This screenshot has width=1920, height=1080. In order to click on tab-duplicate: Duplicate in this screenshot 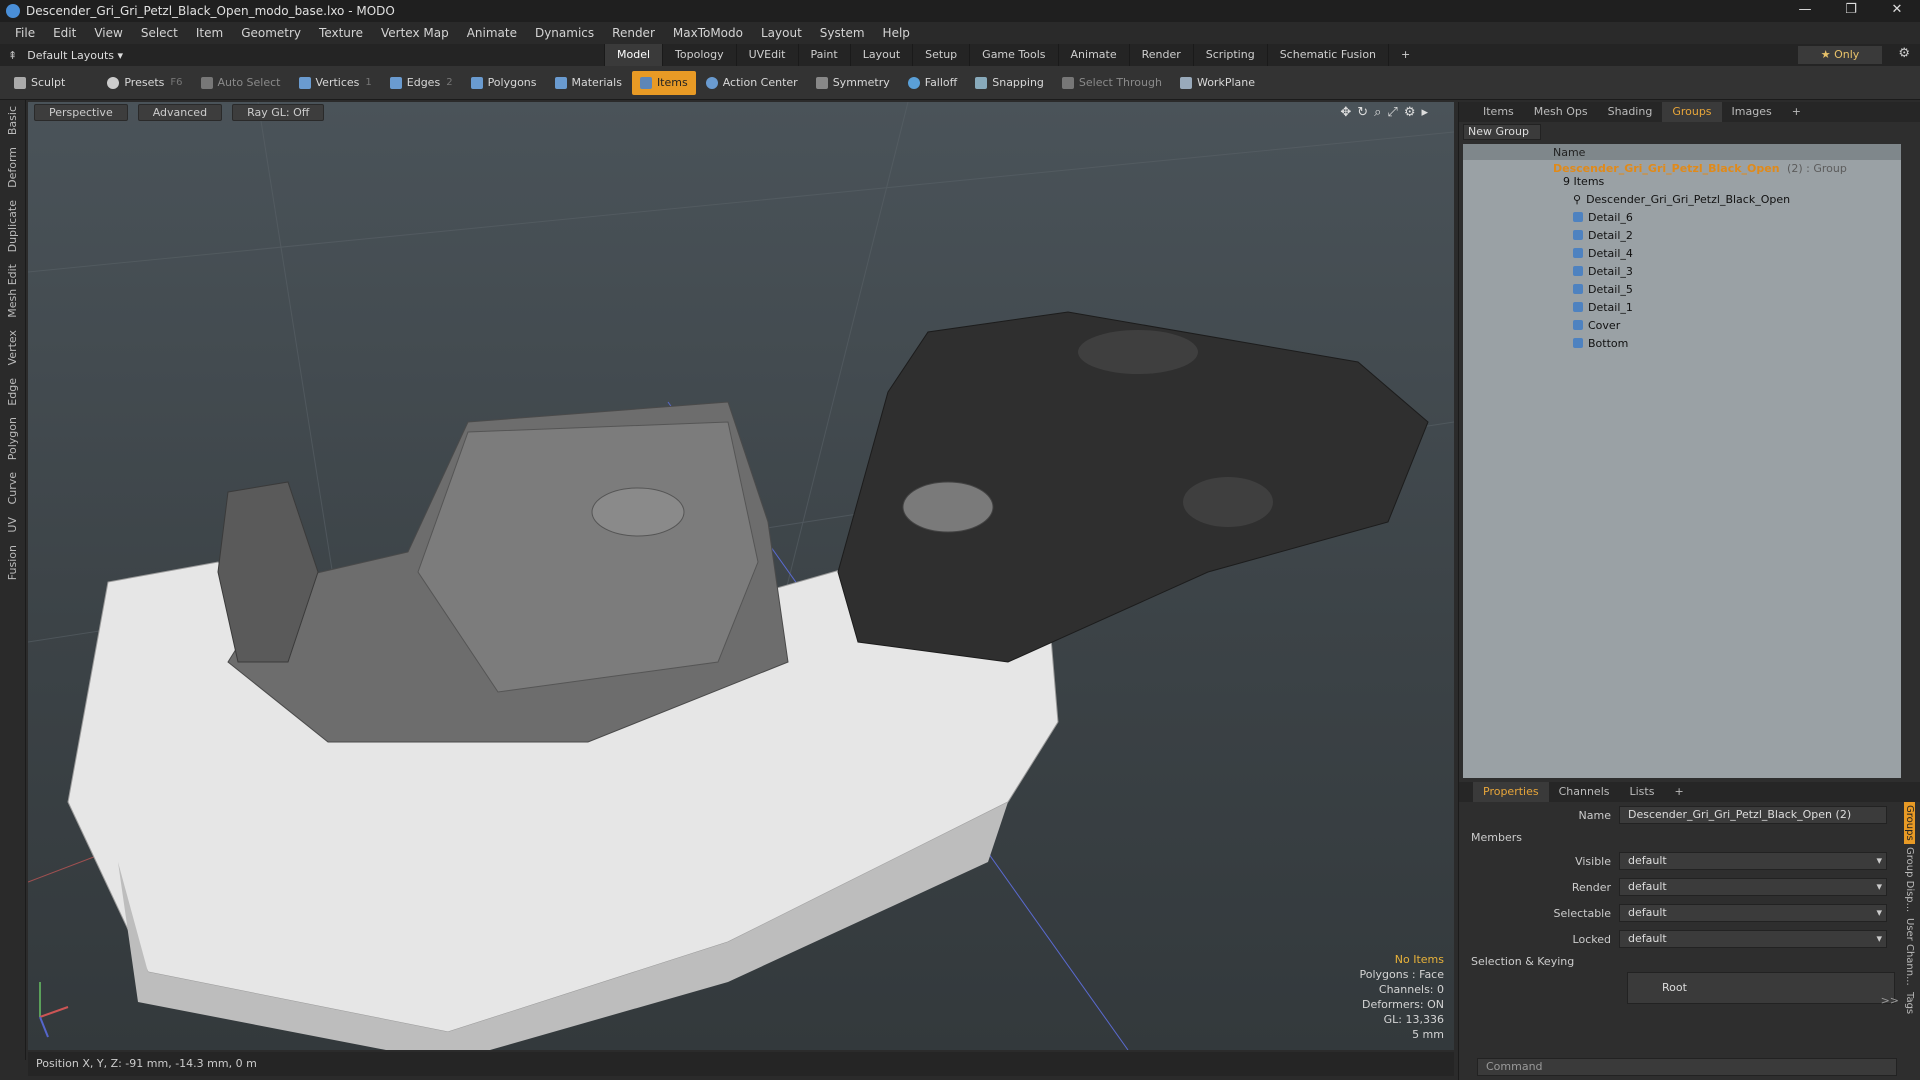, I will do `click(12, 226)`.